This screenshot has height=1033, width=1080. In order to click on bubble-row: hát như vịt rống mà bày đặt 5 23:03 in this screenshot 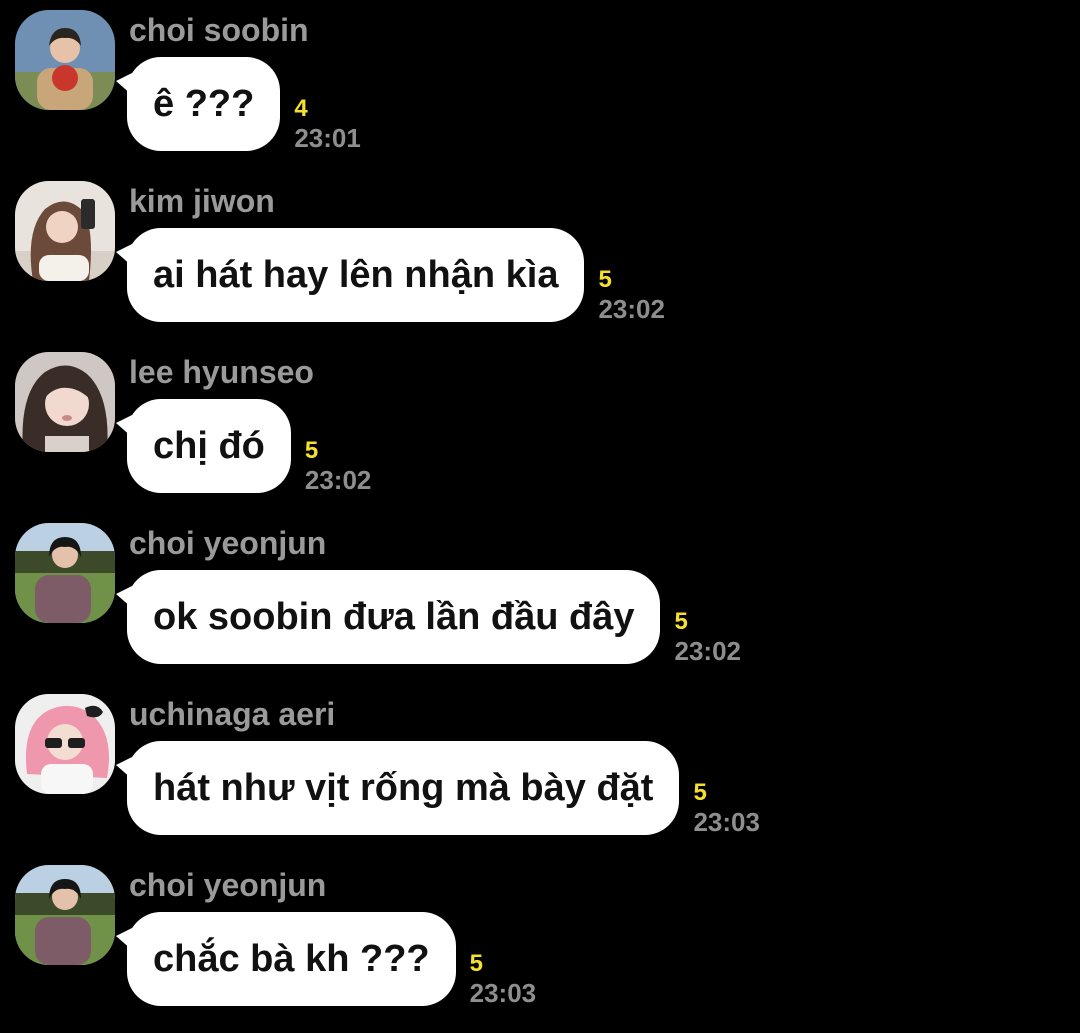, I will do `click(437, 789)`.